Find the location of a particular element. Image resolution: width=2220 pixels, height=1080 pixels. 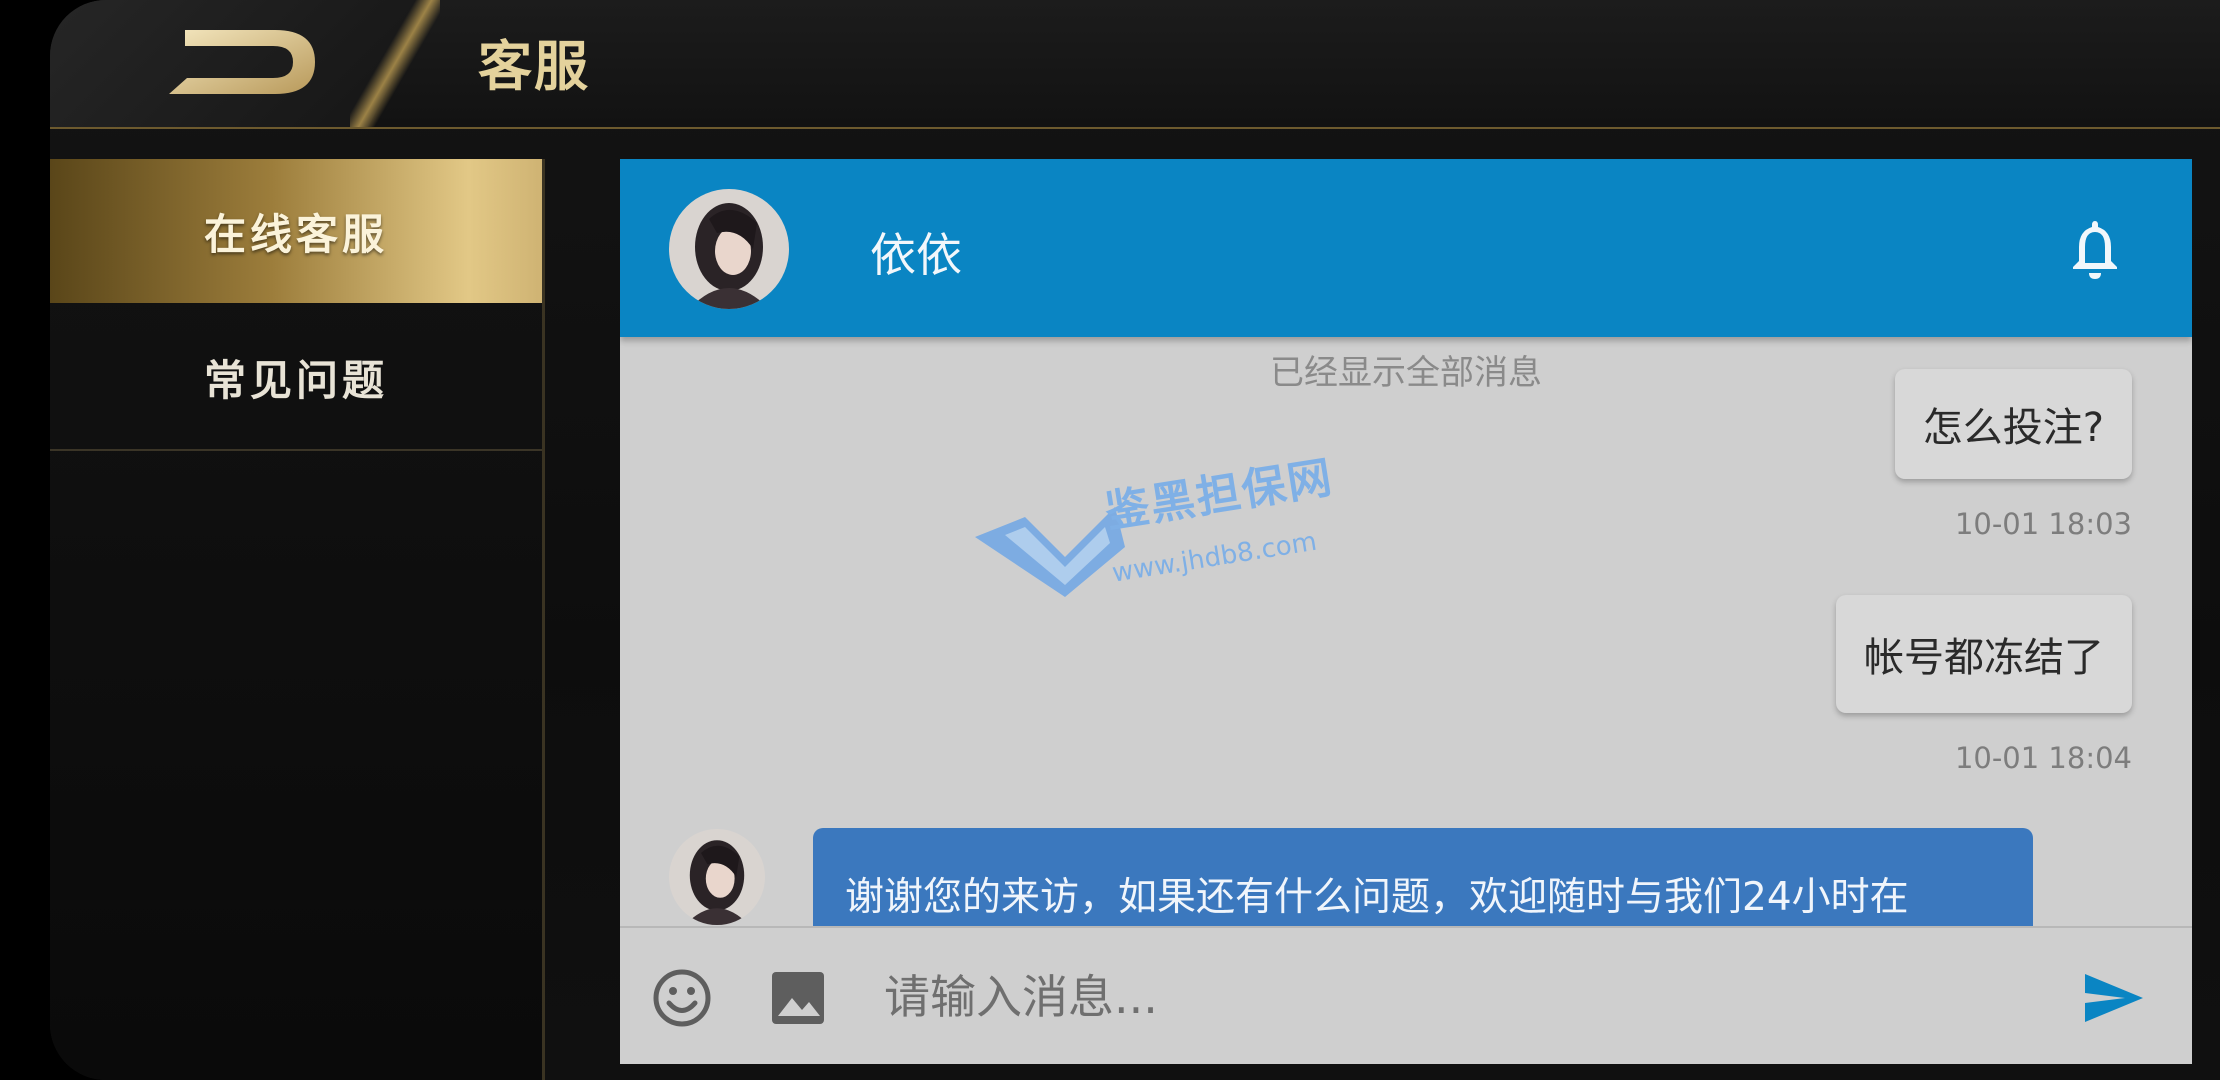

emoji-icon is located at coordinates (682, 998).